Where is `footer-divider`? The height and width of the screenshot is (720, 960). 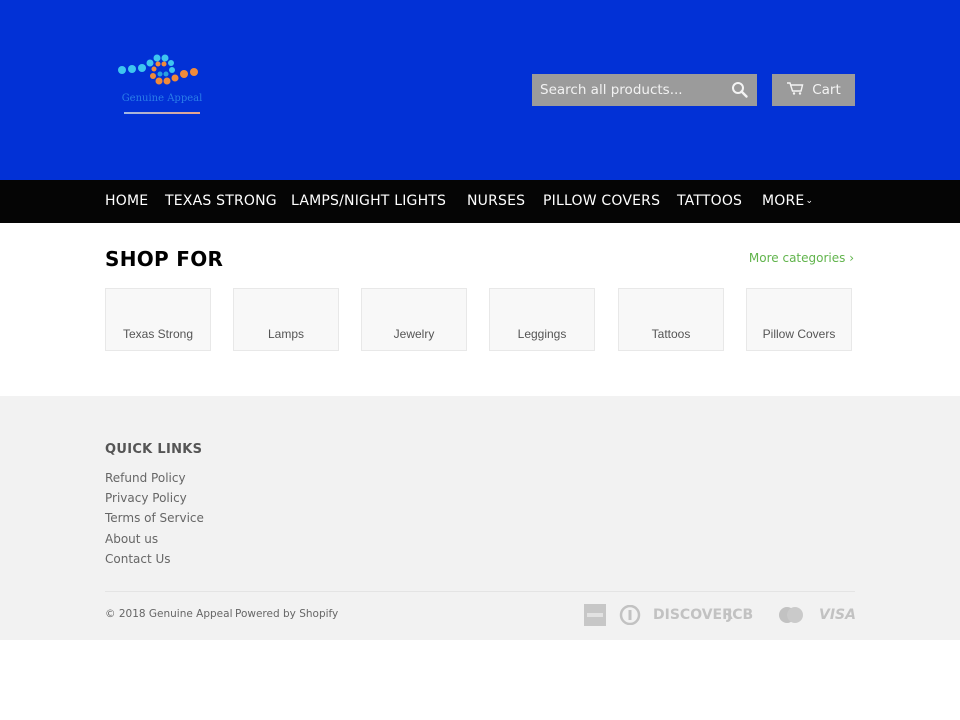
footer-divider is located at coordinates (480, 591).